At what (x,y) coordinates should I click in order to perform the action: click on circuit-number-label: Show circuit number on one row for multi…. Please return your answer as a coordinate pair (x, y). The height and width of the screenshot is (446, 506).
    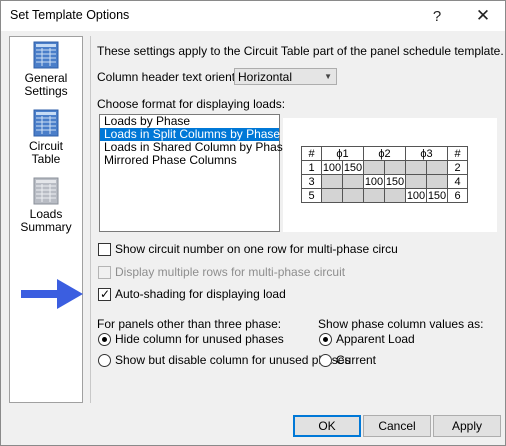
    Looking at the image, I should click on (256, 249).